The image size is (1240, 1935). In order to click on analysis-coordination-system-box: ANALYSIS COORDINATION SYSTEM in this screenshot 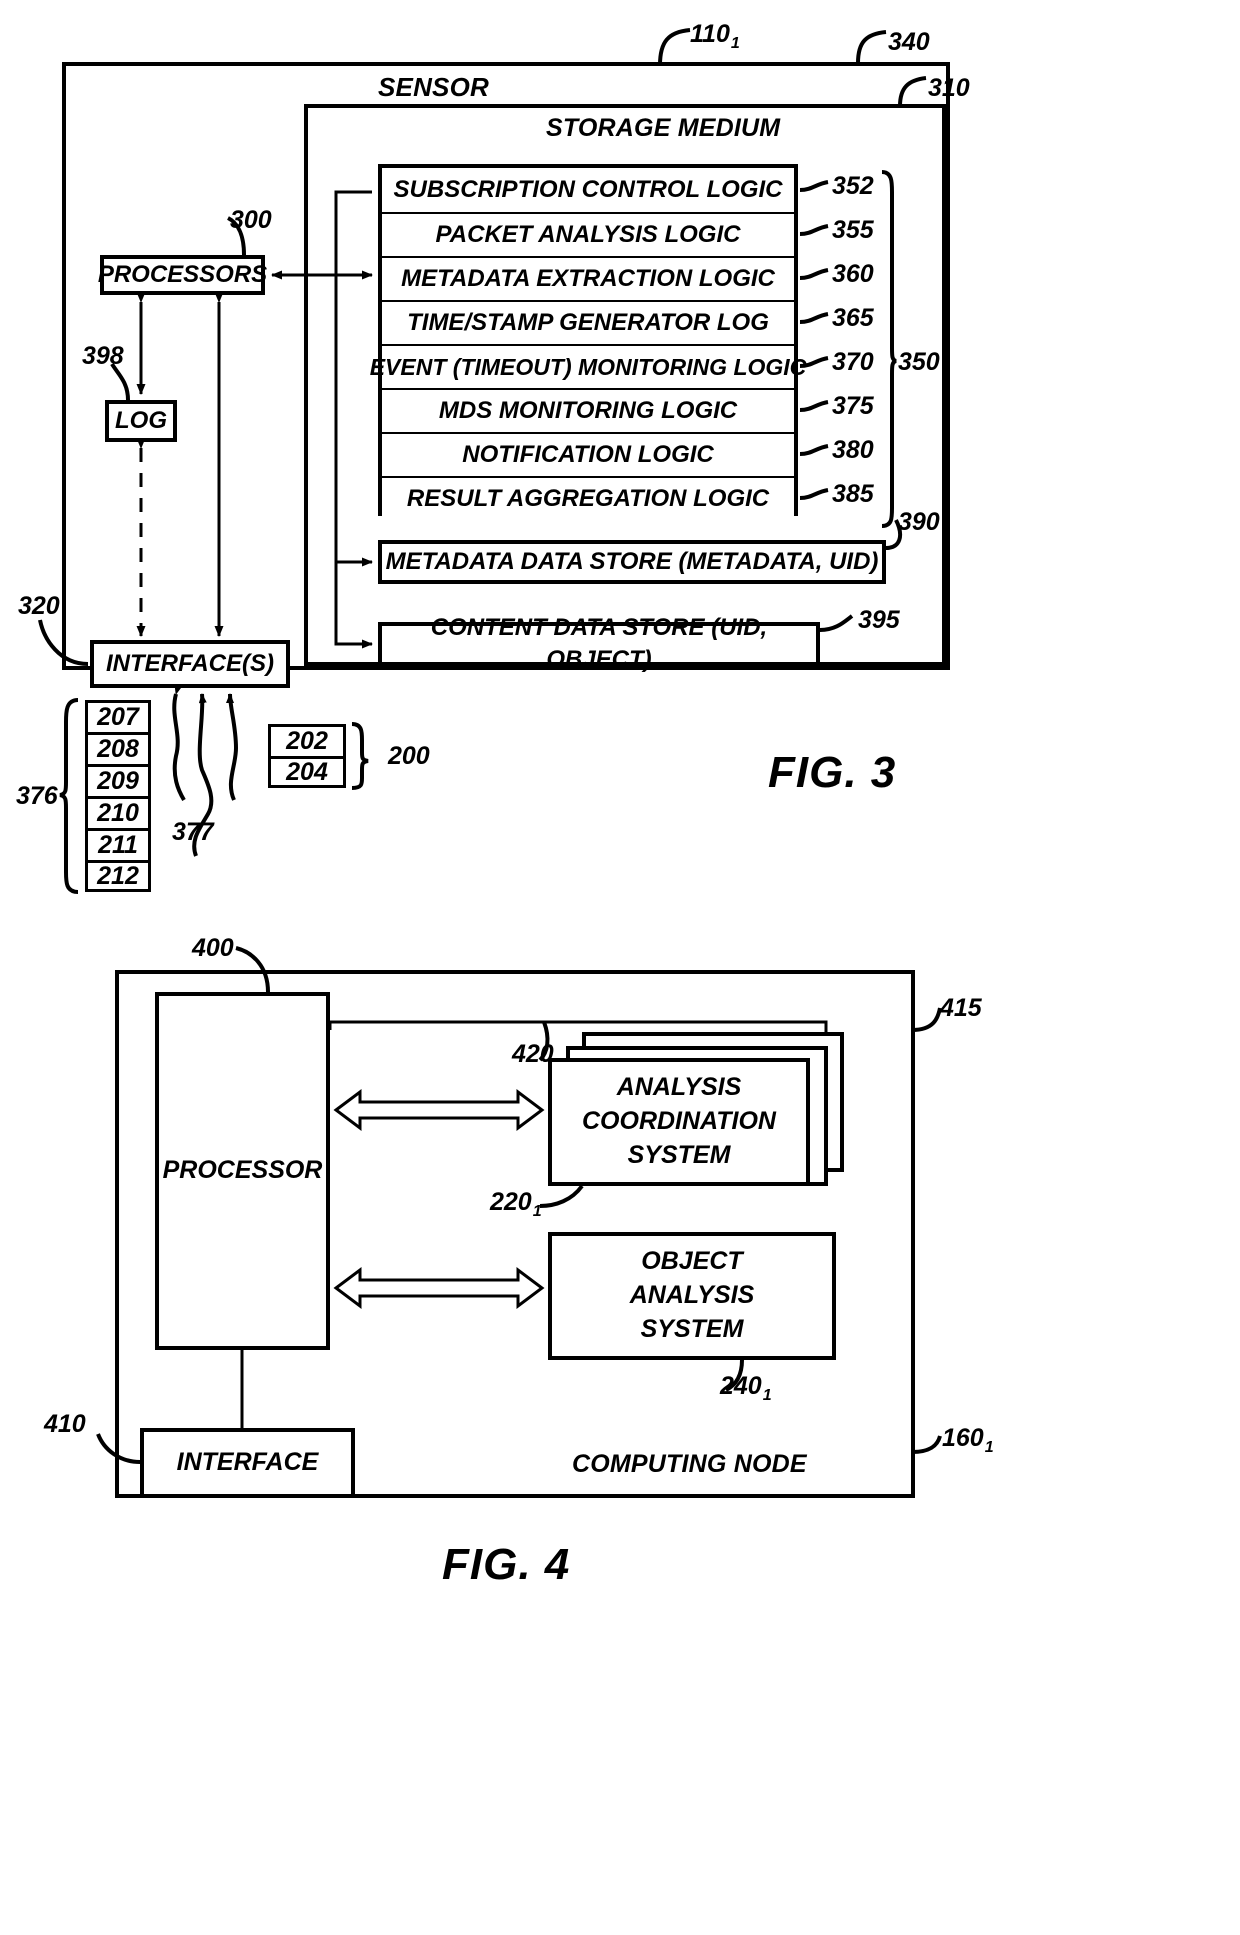, I will do `click(679, 1122)`.